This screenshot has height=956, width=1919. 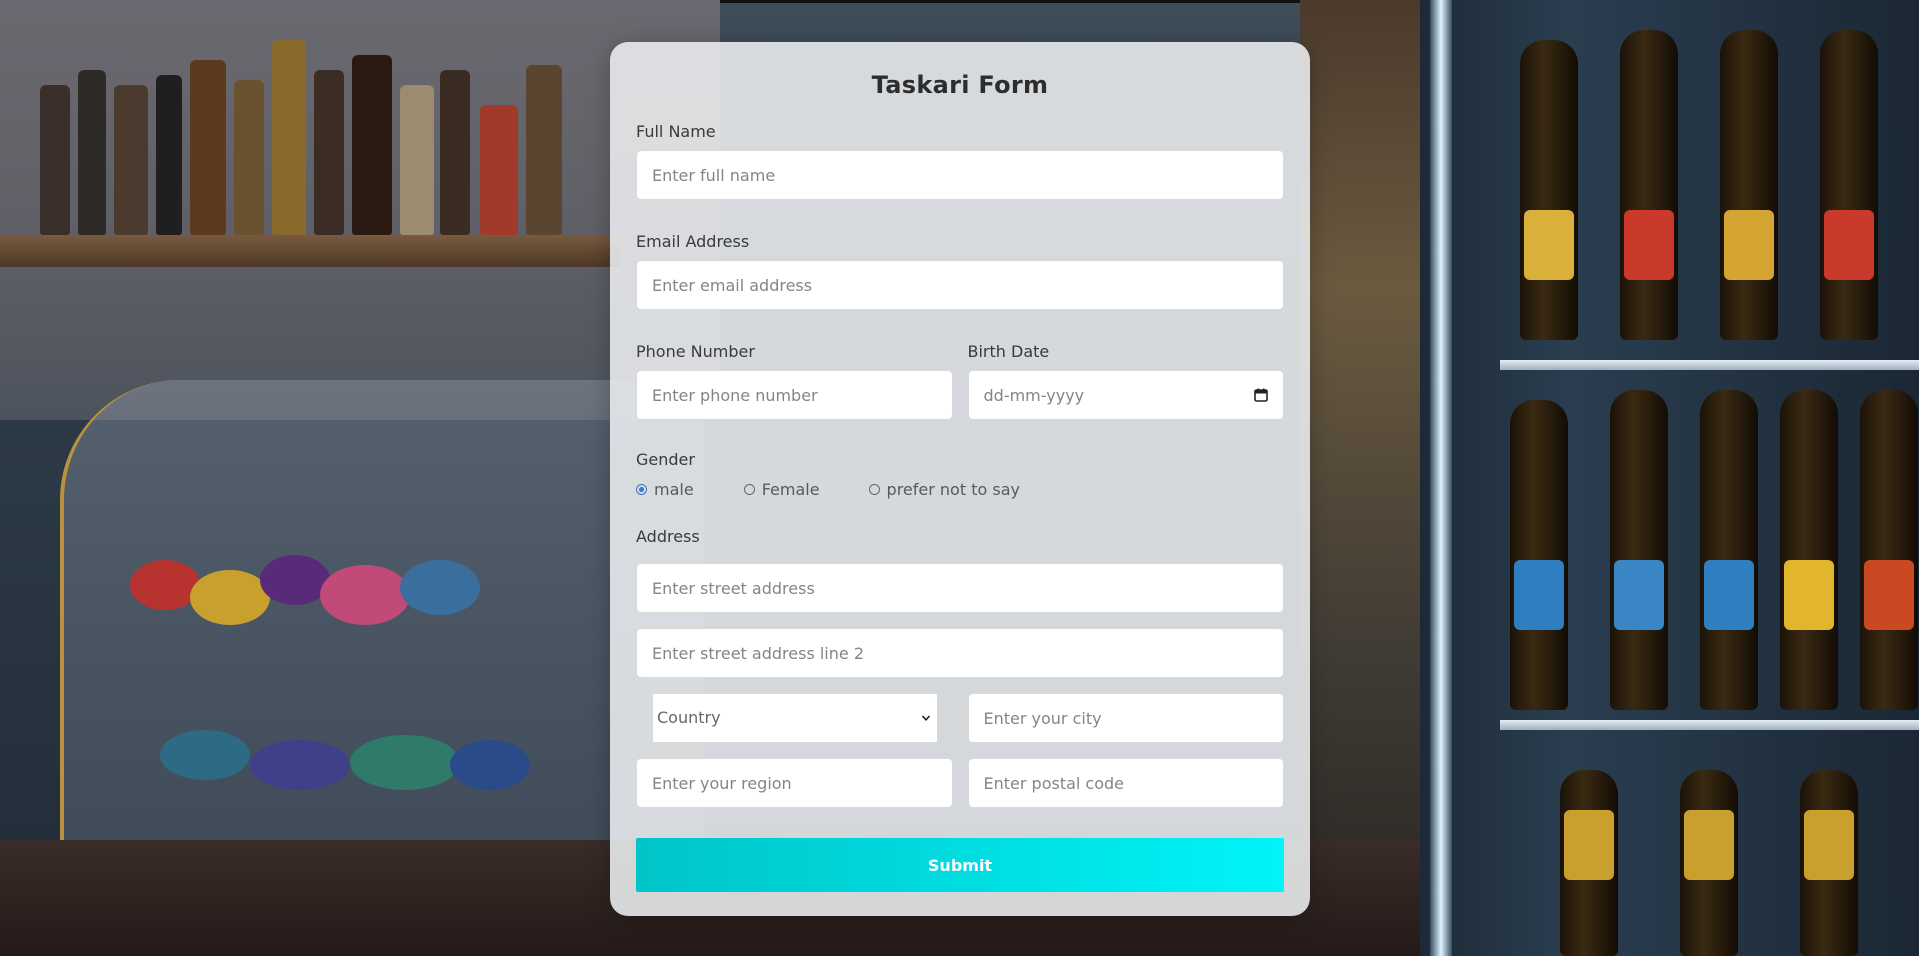 What do you see at coordinates (794, 395) in the screenshot?
I see `phone-input` at bounding box center [794, 395].